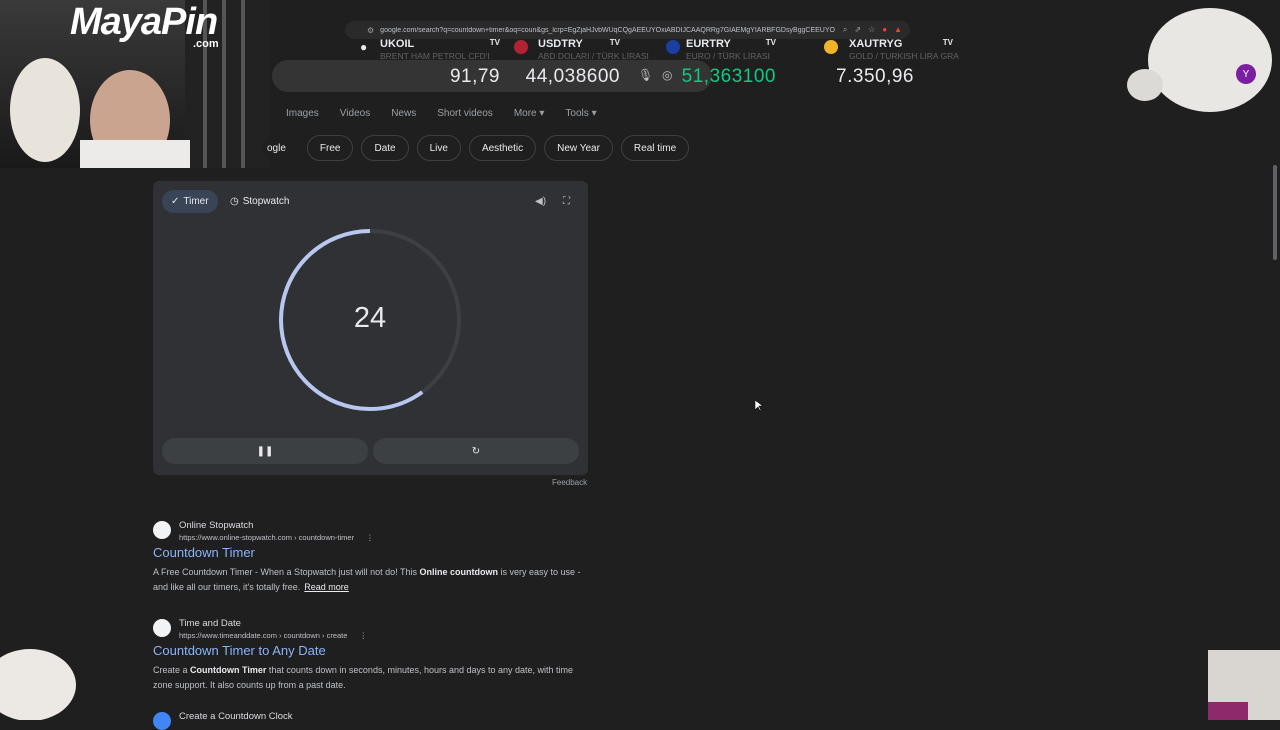 This screenshot has width=1280, height=730. Describe the element at coordinates (718, 65) in the screenshot. I see `ticker-item: EURTRY EURO / TÜRK LİRASI TV 51,363100` at that location.